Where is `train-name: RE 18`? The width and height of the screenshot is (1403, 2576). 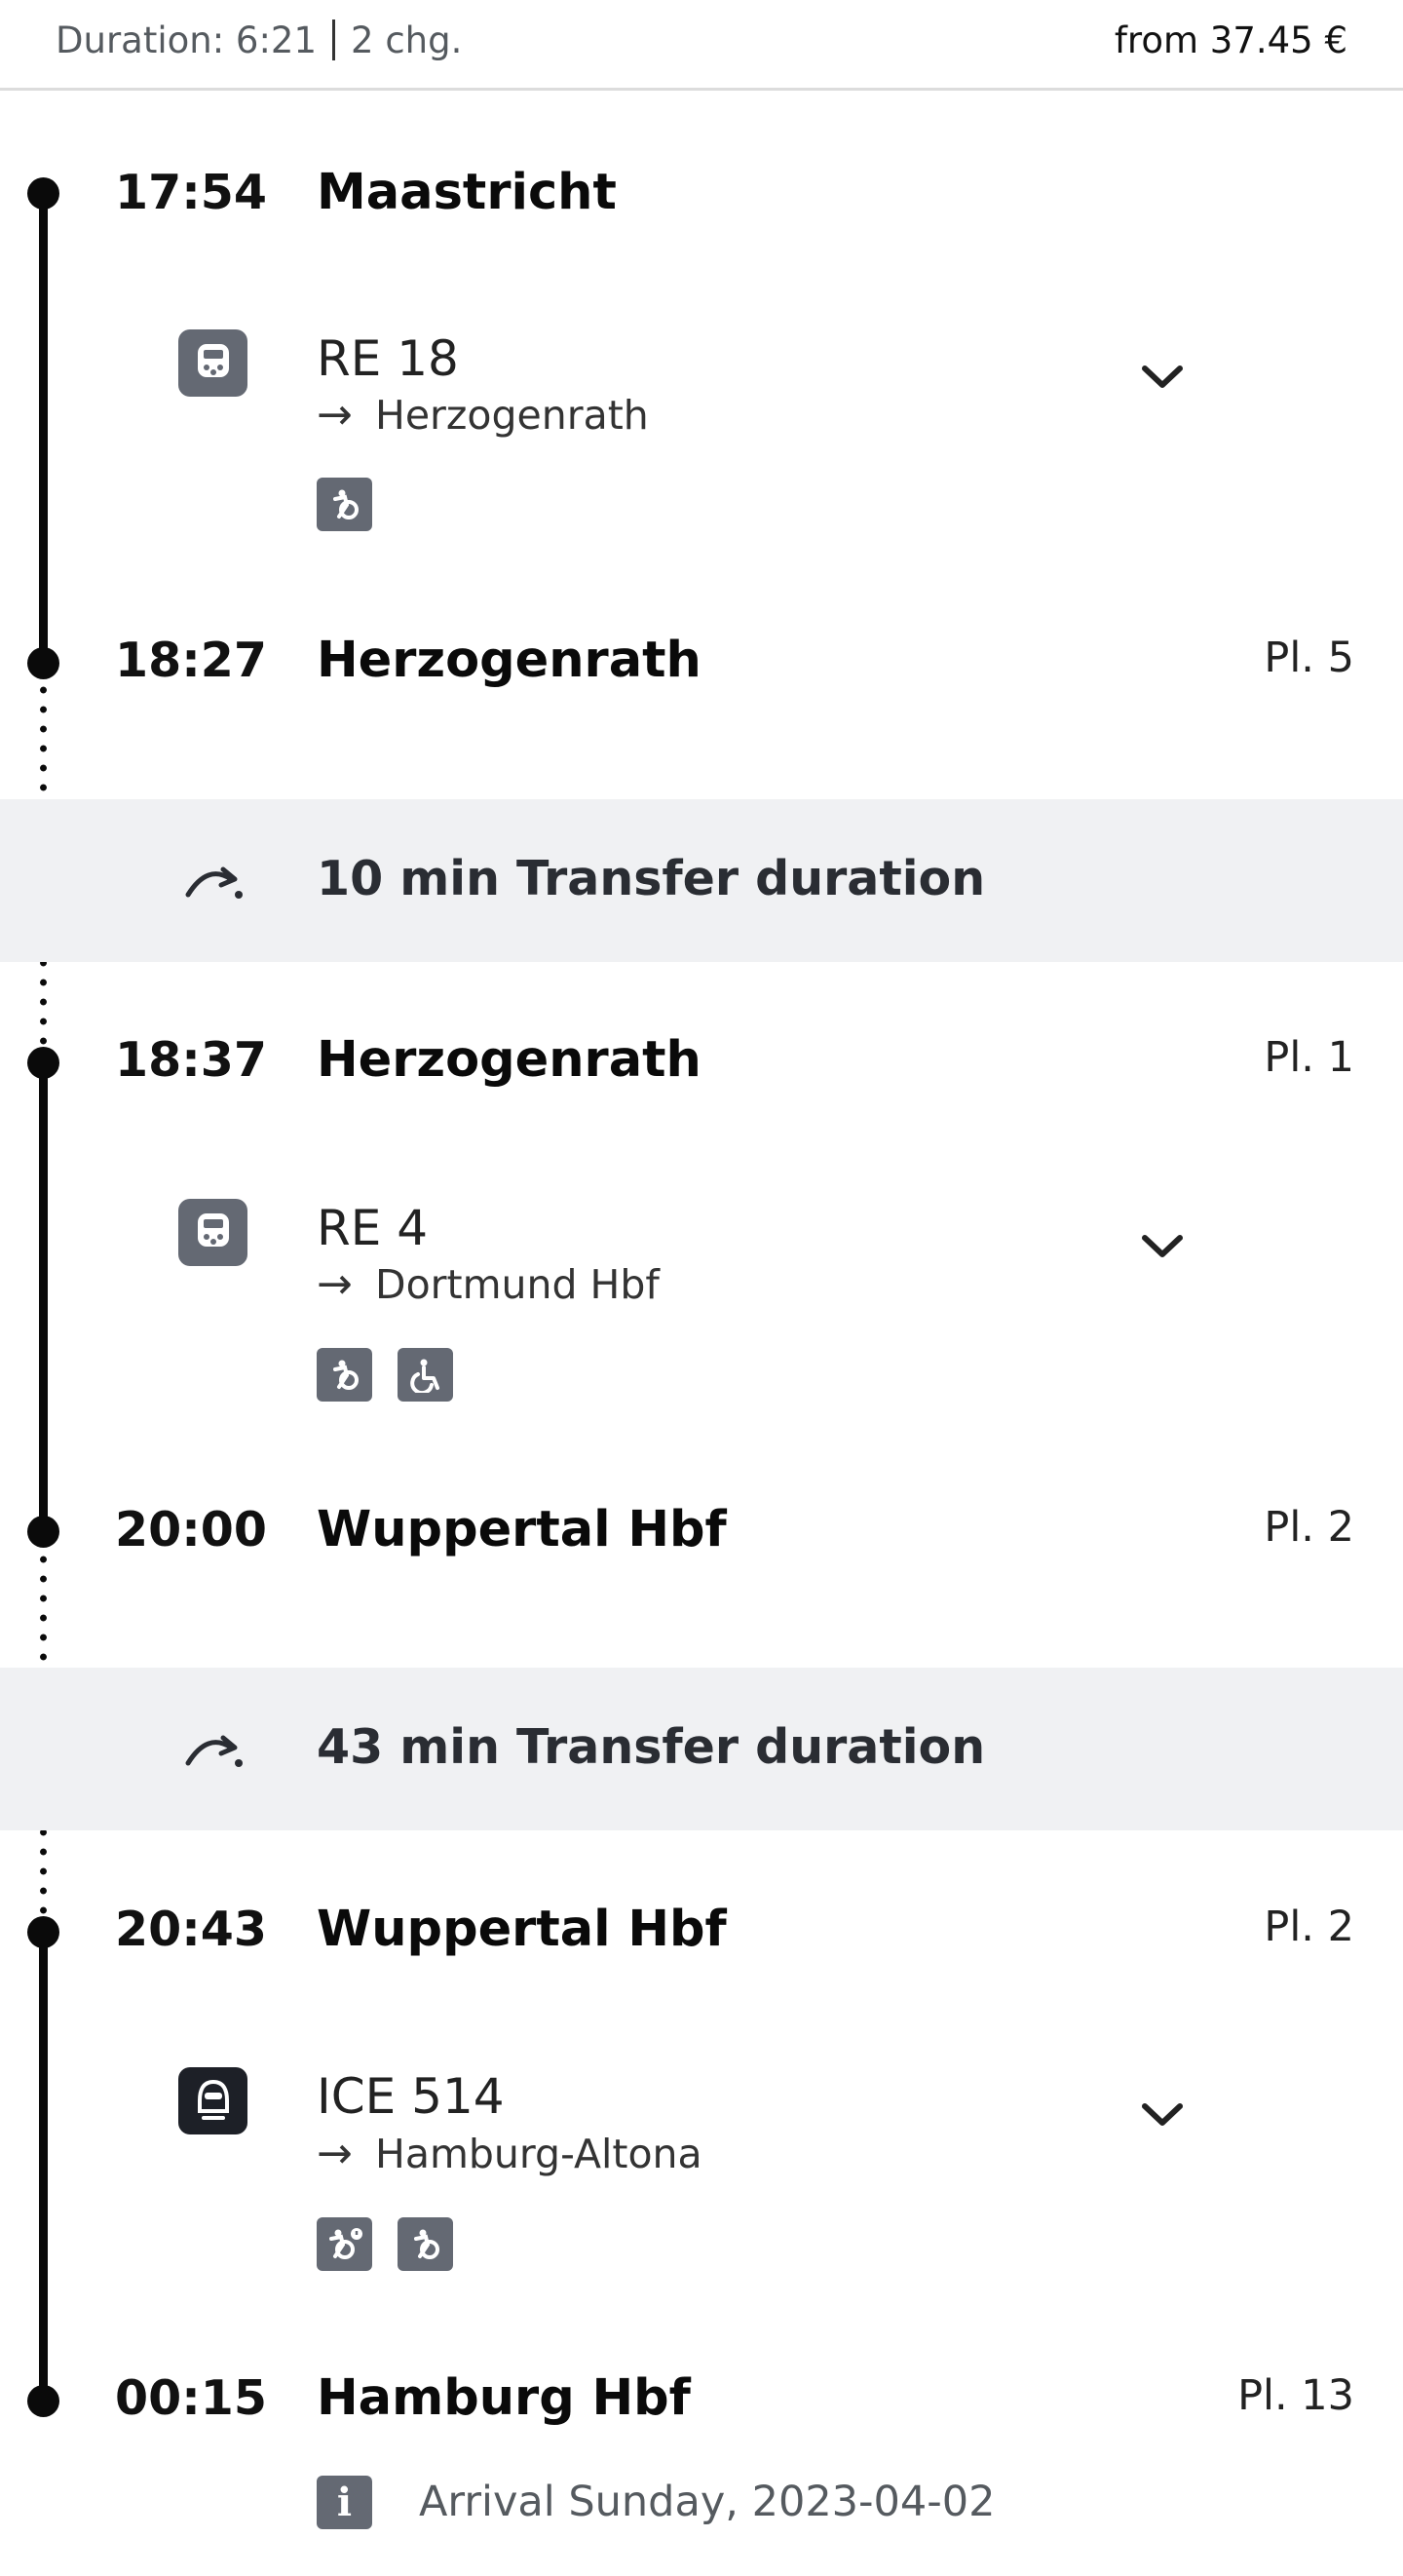 train-name: RE 18 is located at coordinates (388, 358).